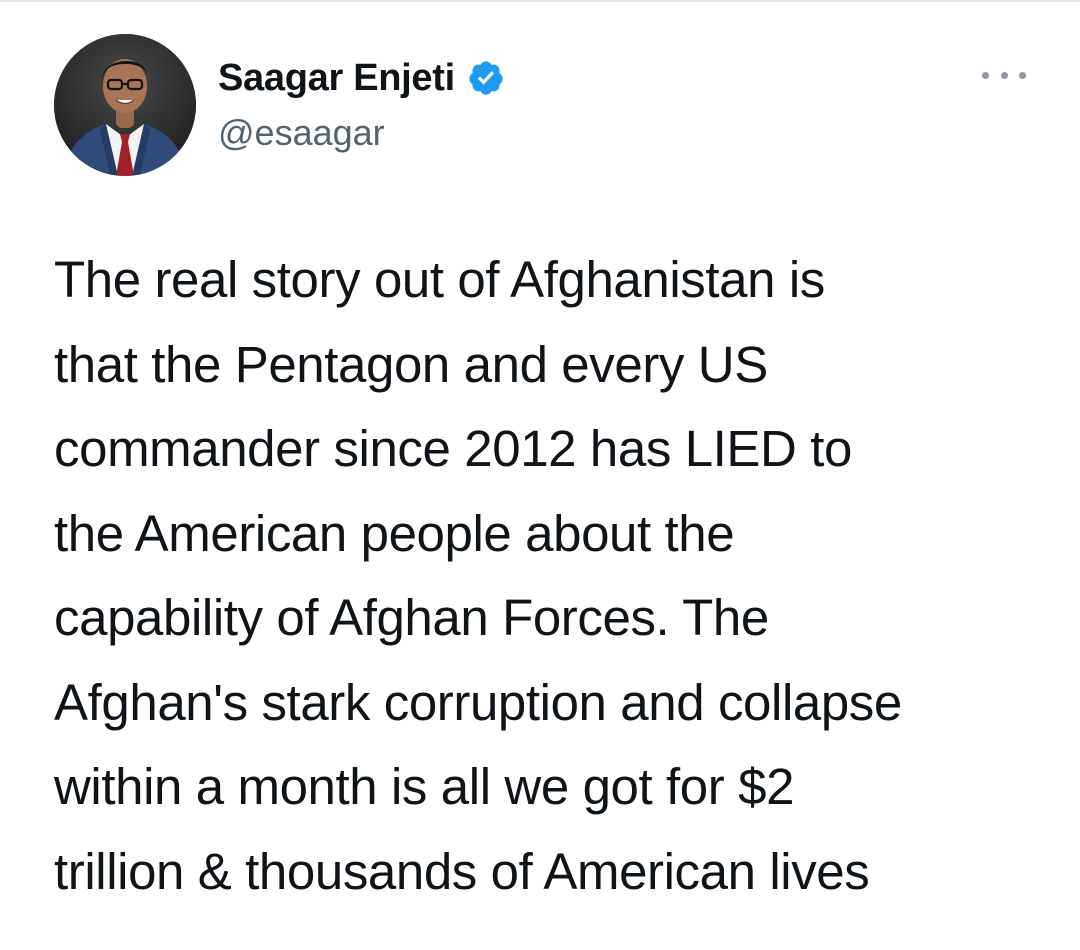 Image resolution: width=1080 pixels, height=950 pixels. Describe the element at coordinates (439, 279) in the screenshot. I see `tweet-text-line: The real story out of Afghanistan is` at that location.